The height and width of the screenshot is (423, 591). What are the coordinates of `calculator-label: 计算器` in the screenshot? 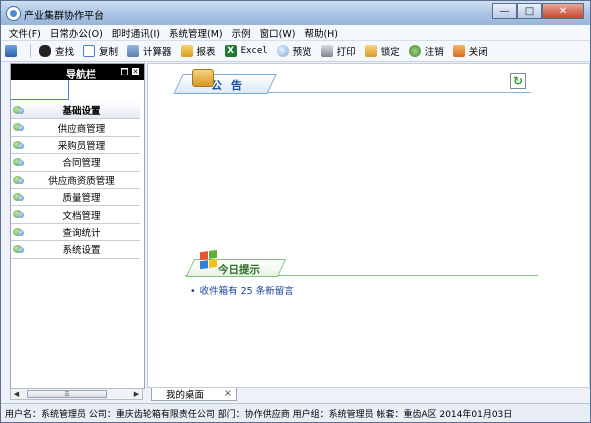 It's located at (157, 52).